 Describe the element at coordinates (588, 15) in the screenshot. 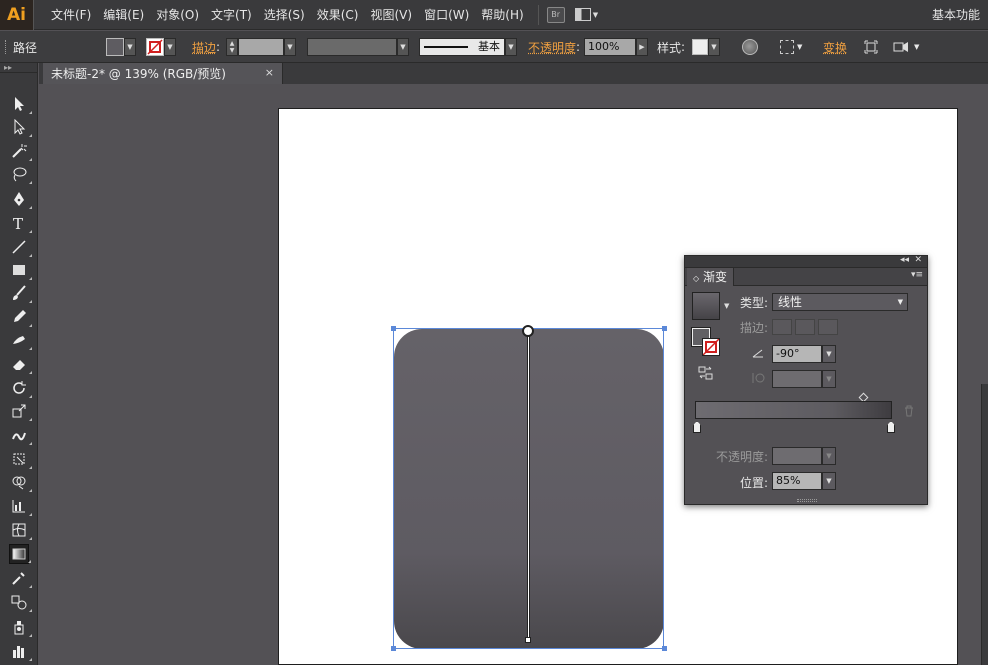

I see `arrange-documents-icon: ▼` at that location.